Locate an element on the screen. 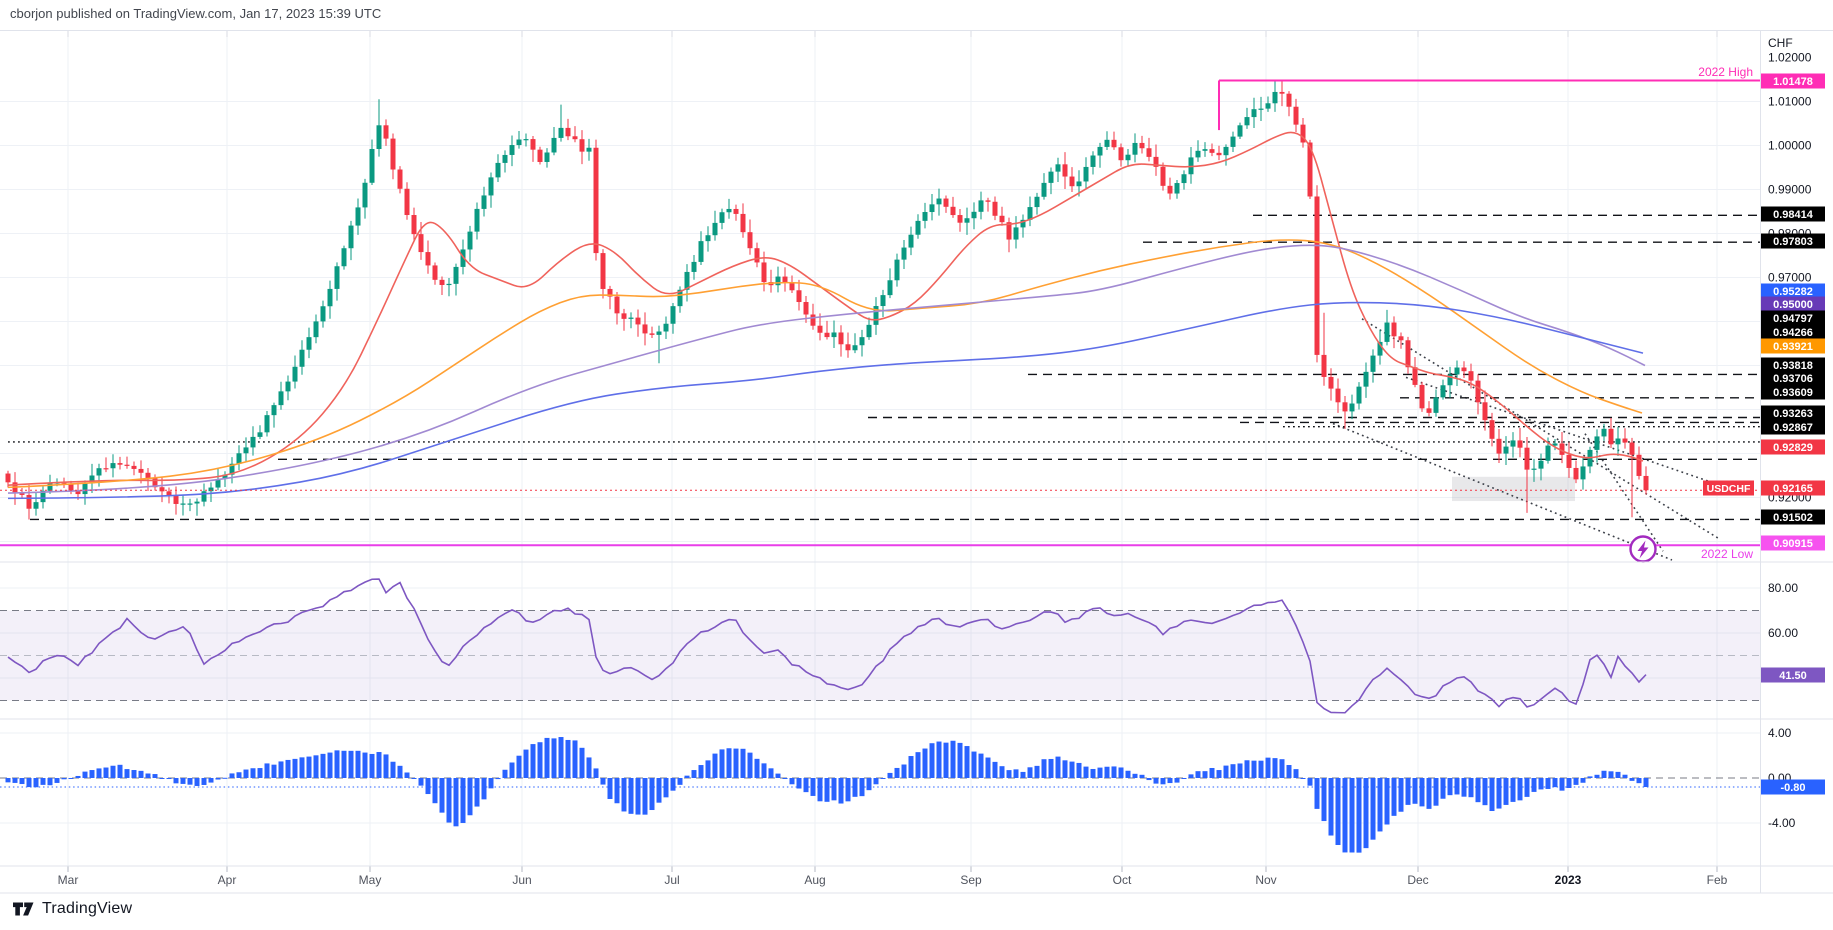 This screenshot has width=1833, height=930. price-tick: 1.02000 is located at coordinates (1790, 58).